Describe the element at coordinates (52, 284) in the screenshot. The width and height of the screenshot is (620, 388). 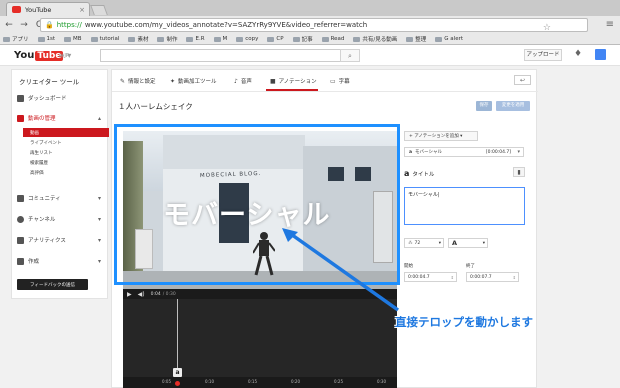
I see `feedback-button: フィードバックの送信` at that location.